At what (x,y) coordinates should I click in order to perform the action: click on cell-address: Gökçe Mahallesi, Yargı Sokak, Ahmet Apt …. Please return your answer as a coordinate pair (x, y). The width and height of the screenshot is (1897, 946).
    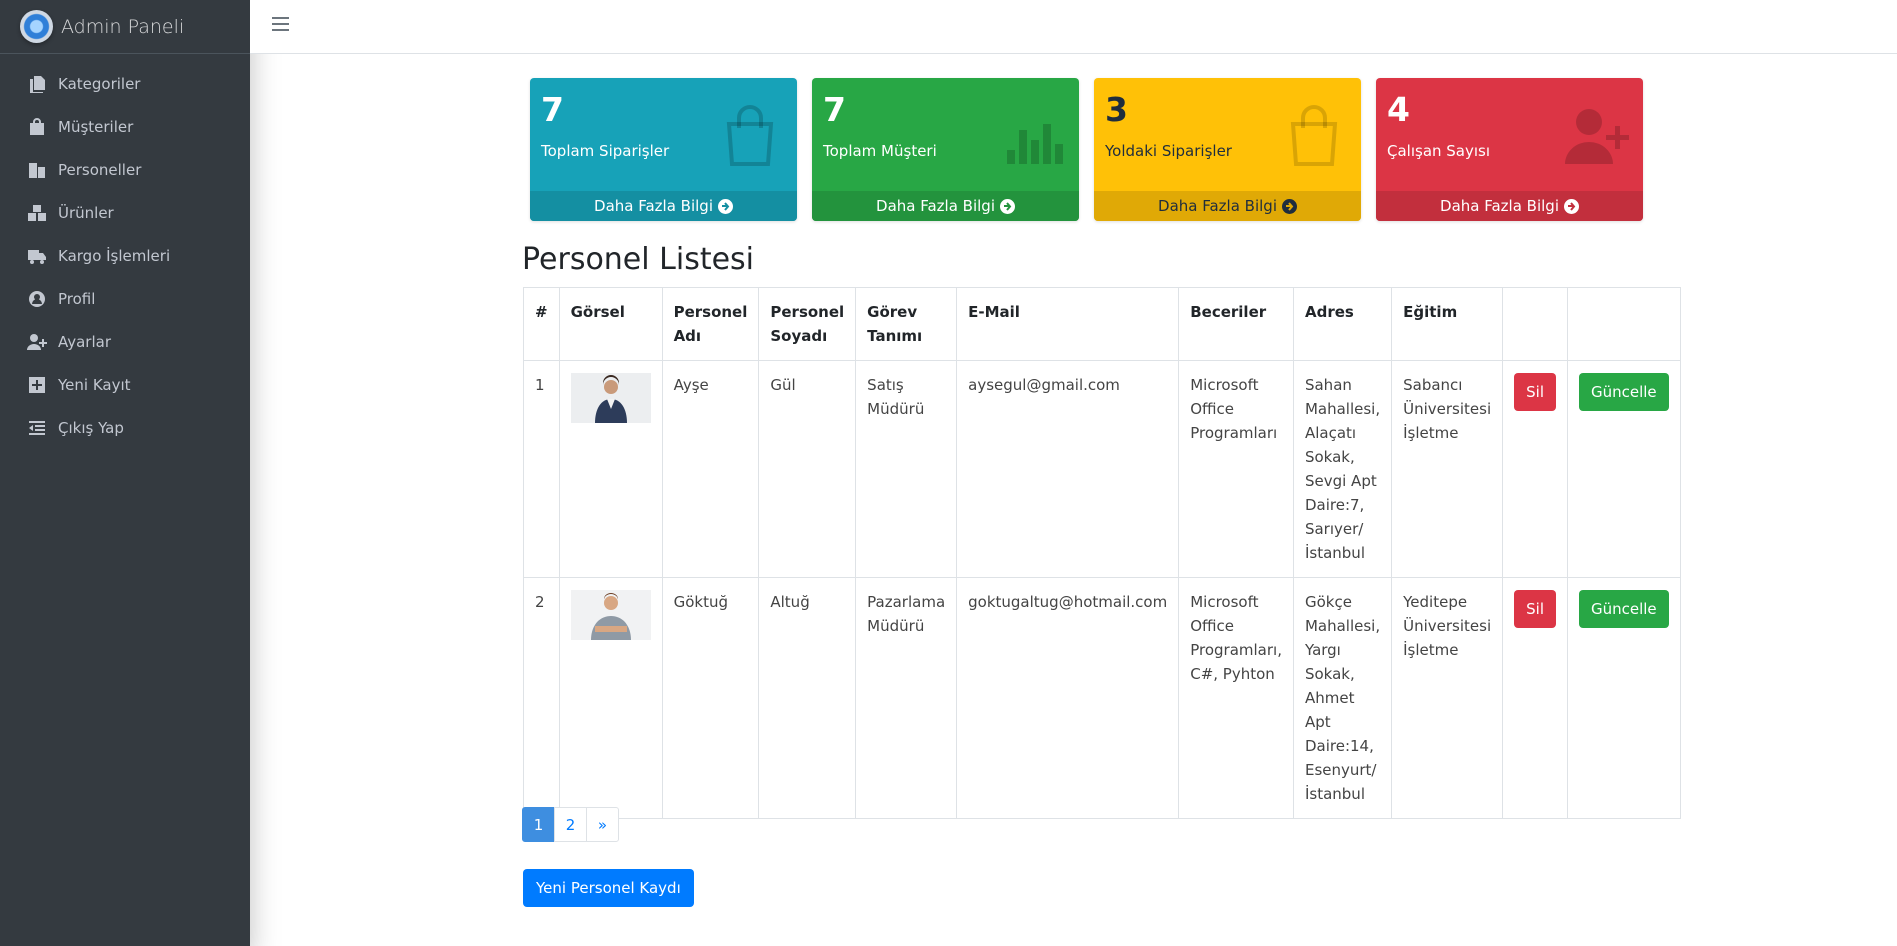
    Looking at the image, I should click on (1342, 698).